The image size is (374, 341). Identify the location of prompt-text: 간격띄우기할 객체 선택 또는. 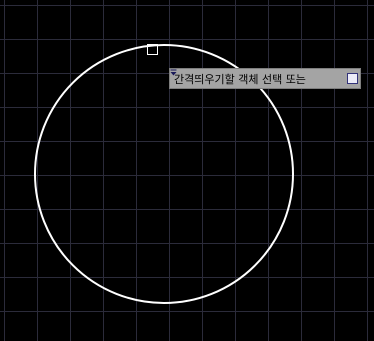
(240, 79).